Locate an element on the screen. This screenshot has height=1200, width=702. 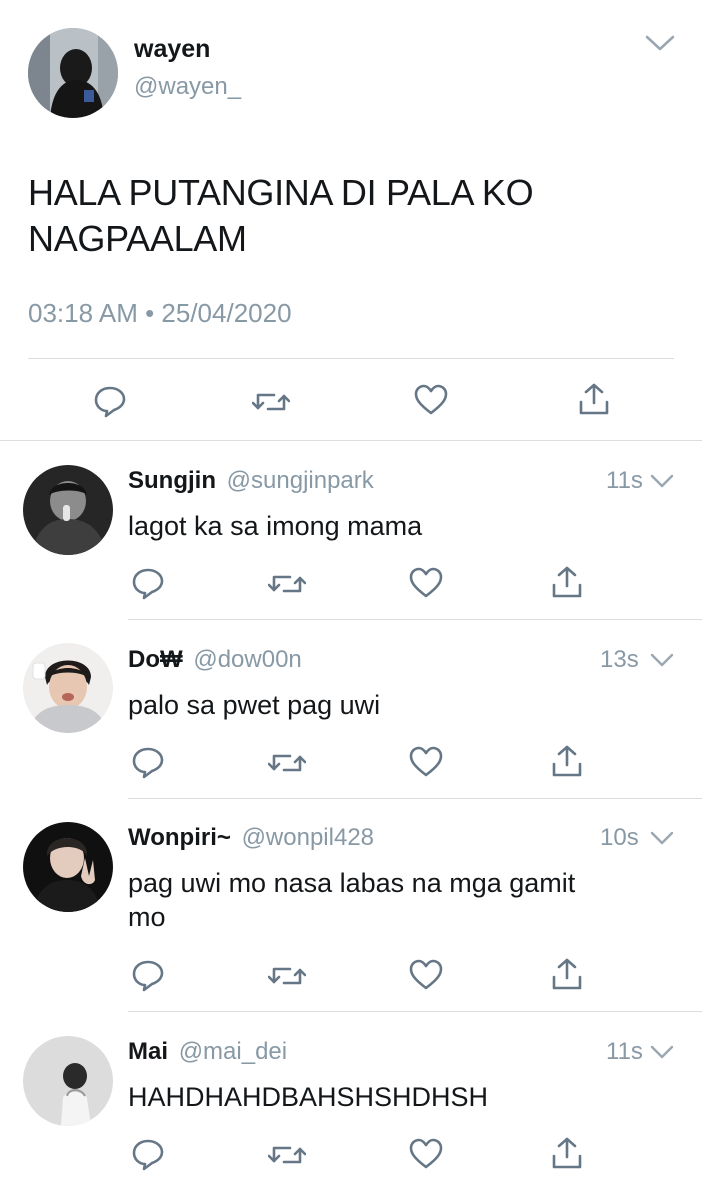
author-name: wayen is located at coordinates (172, 49).